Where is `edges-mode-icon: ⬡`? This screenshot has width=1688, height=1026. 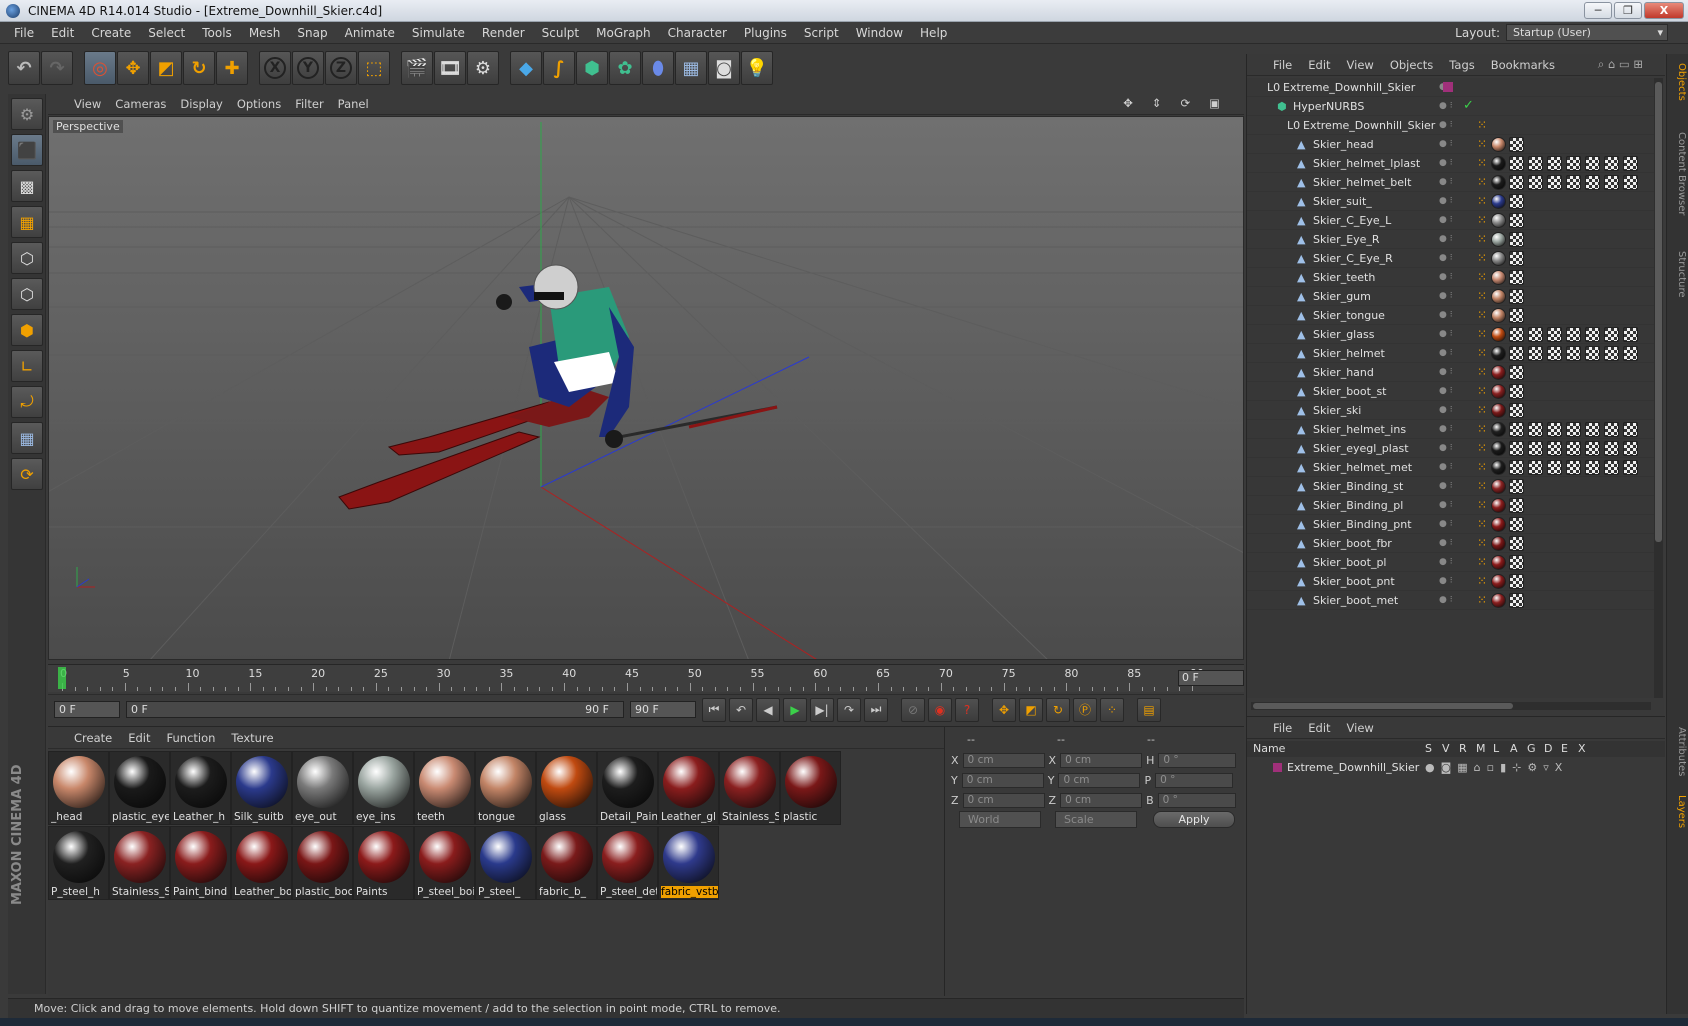 edges-mode-icon: ⬡ is located at coordinates (27, 294).